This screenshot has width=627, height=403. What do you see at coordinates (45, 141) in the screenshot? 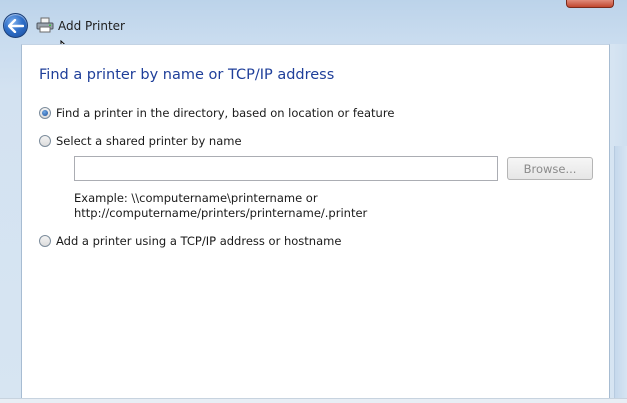
I see `radio-shared-printer` at bounding box center [45, 141].